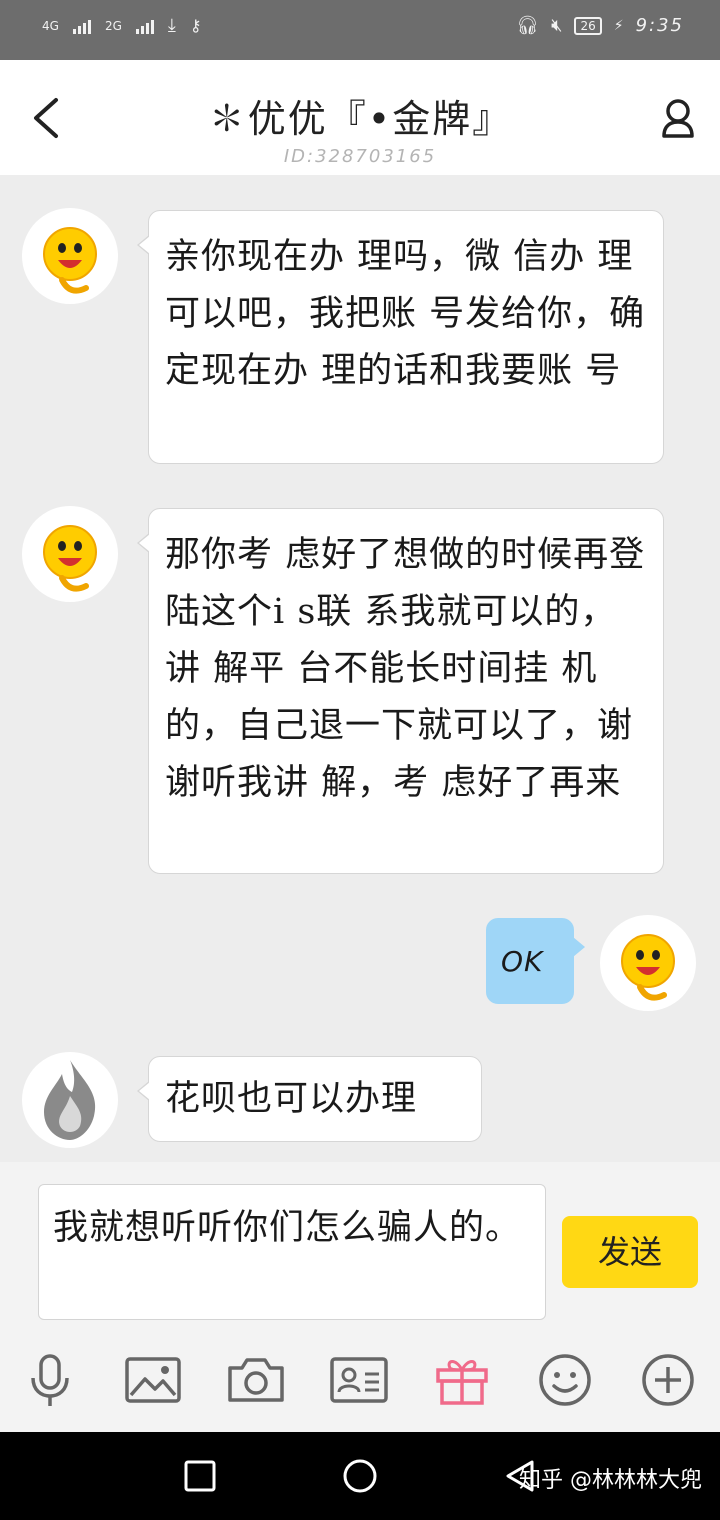 The width and height of the screenshot is (720, 1520). I want to click on plus-icon, so click(668, 1380).